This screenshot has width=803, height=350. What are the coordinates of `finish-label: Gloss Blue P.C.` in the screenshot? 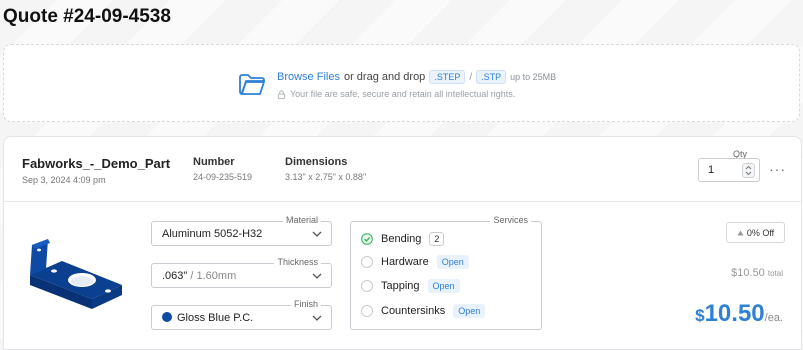 It's located at (215, 318).